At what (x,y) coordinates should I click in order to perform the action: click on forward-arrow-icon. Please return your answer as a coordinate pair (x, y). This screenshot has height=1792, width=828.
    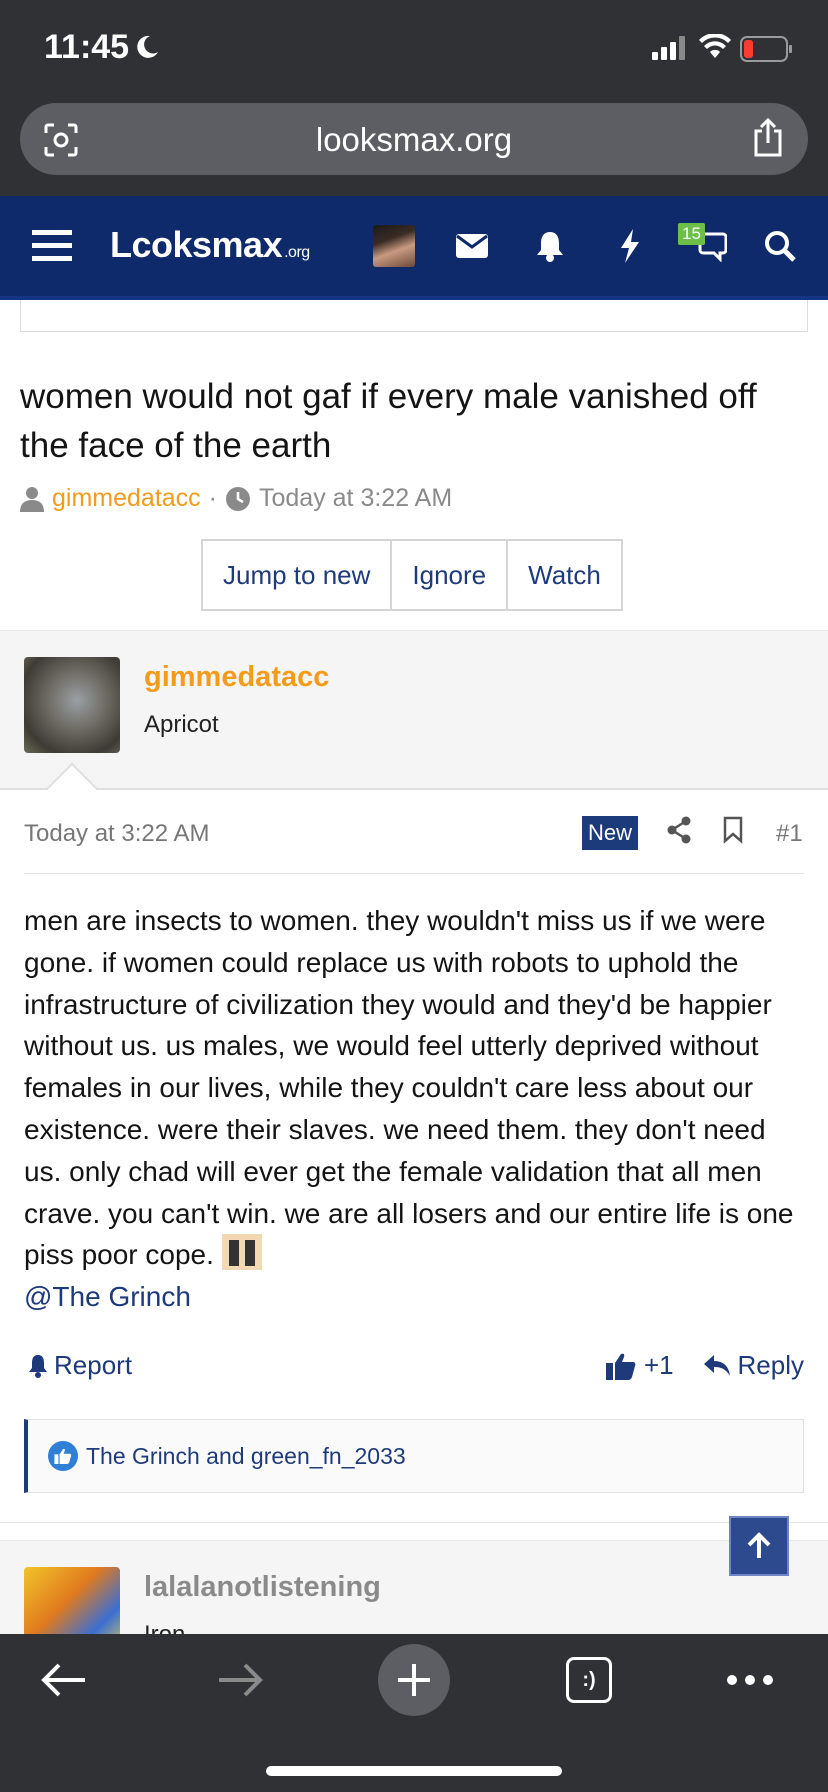
    Looking at the image, I should click on (240, 1680).